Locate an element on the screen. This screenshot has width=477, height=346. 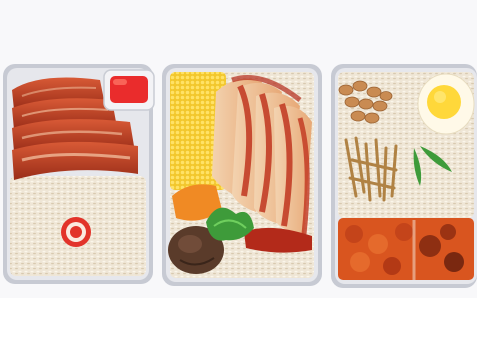
chili-garnish is located at coordinates (76, 232).